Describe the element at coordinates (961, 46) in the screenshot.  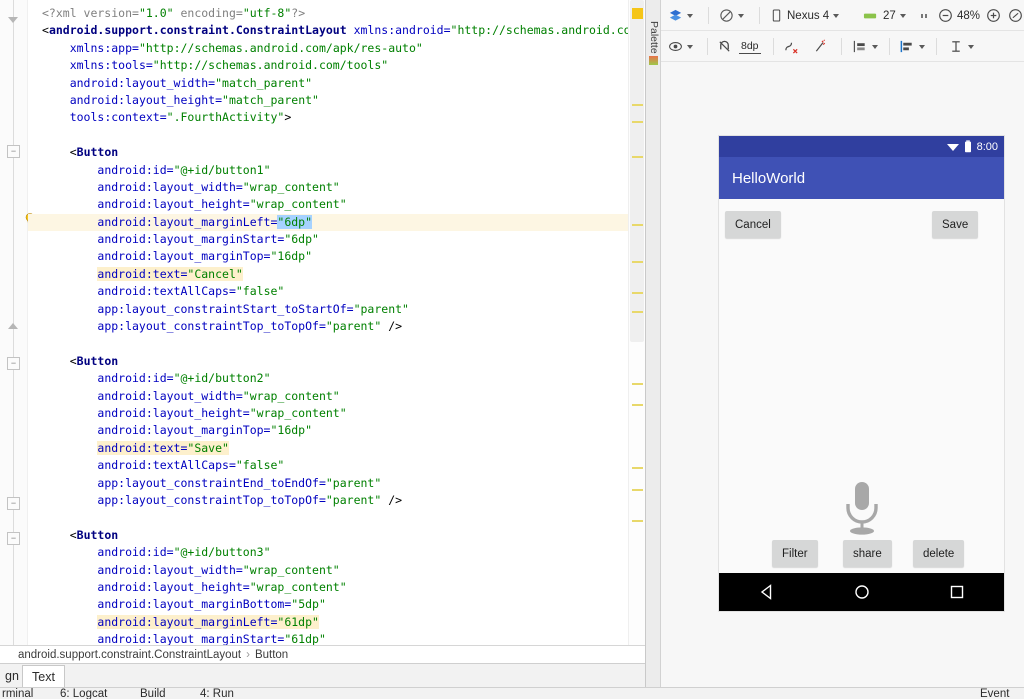
I see `guidelines-menu` at that location.